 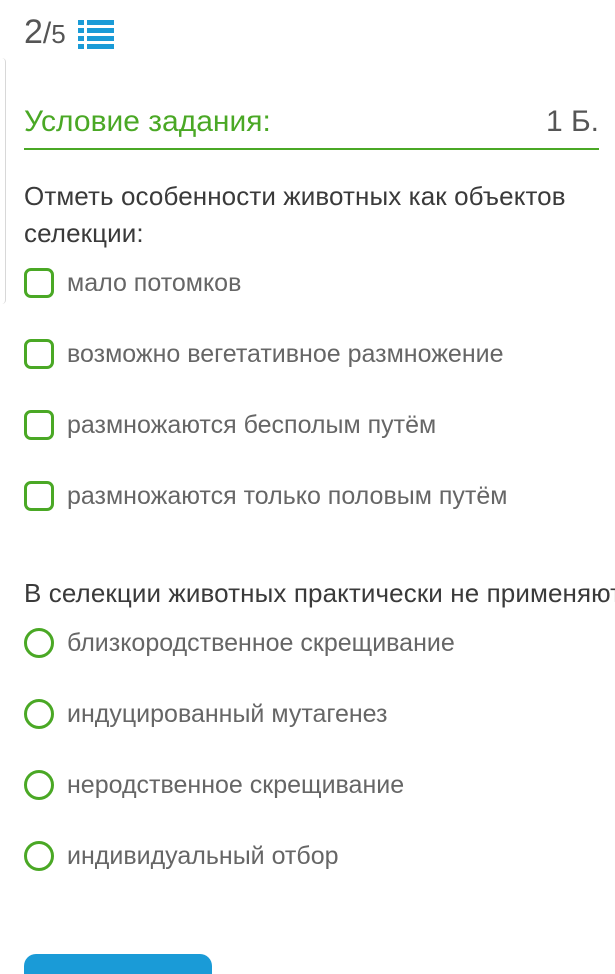 What do you see at coordinates (95, 34) in the screenshot?
I see `list-icon` at bounding box center [95, 34].